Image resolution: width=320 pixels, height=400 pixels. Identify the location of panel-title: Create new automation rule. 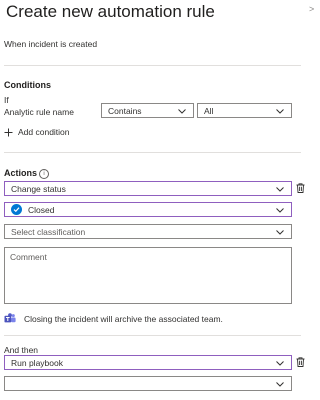
(110, 11).